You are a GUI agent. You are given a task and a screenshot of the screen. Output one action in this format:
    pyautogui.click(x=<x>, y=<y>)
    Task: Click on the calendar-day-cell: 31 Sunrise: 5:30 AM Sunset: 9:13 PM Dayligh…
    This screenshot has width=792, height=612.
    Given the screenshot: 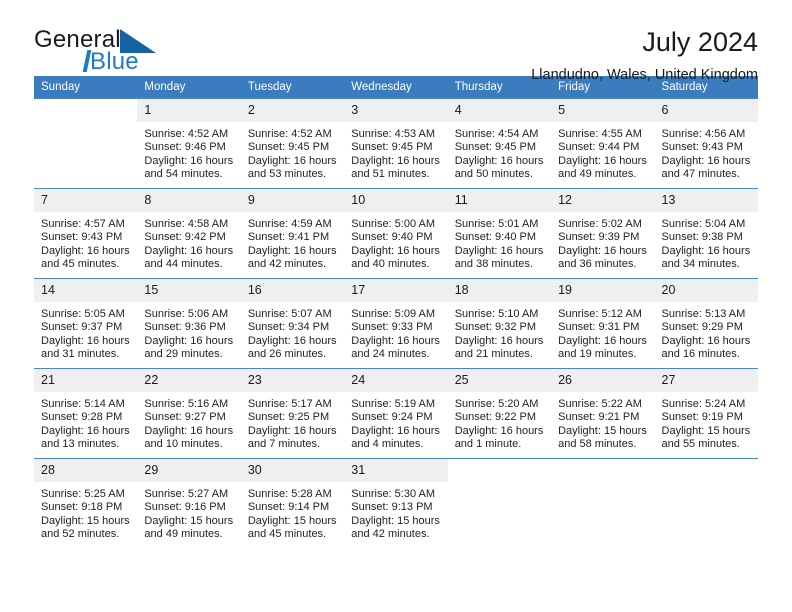 What is the action you would take?
    pyautogui.click(x=396, y=503)
    